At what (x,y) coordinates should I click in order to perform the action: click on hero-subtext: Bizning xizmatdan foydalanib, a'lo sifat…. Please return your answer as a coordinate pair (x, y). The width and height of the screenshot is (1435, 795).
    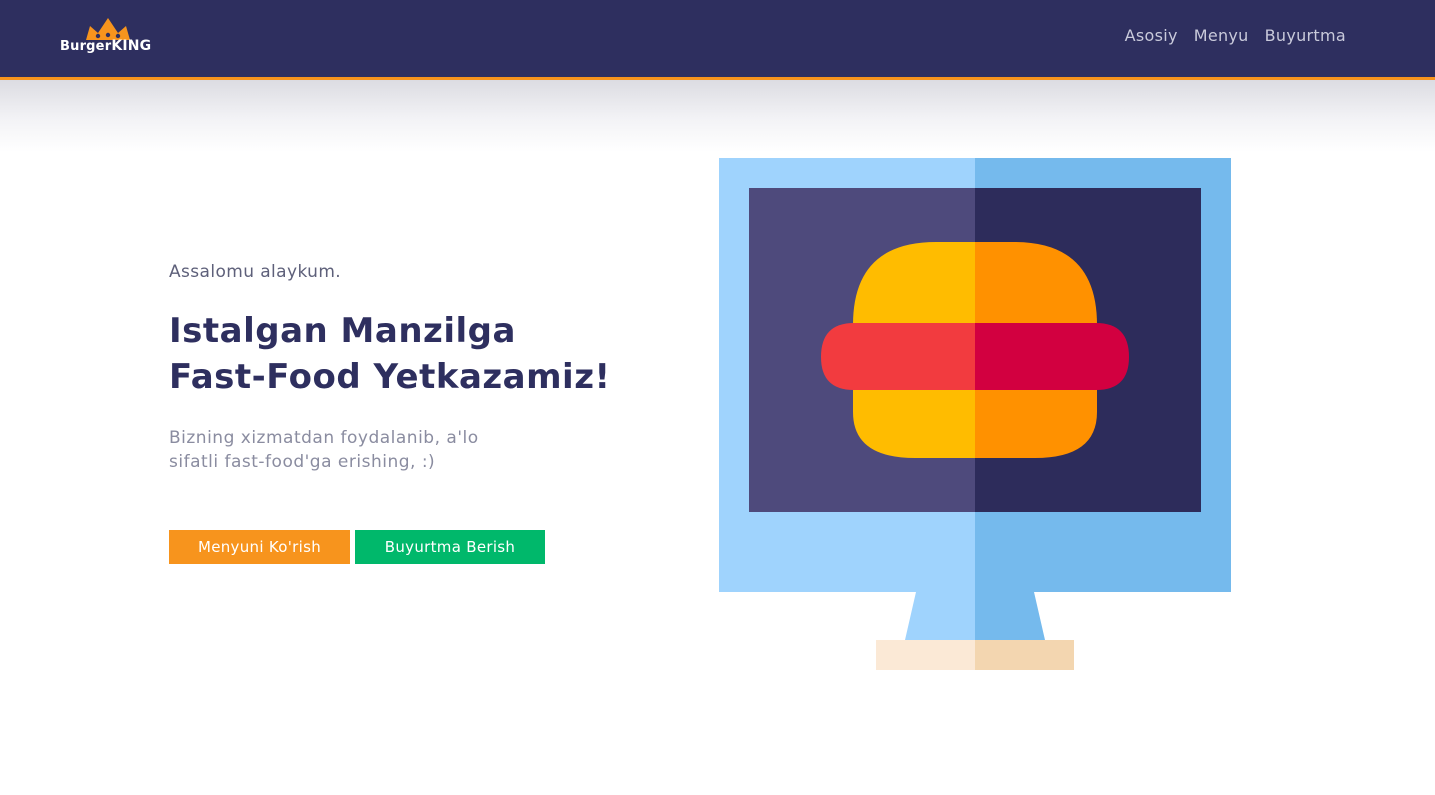
    Looking at the image, I should click on (364, 450).